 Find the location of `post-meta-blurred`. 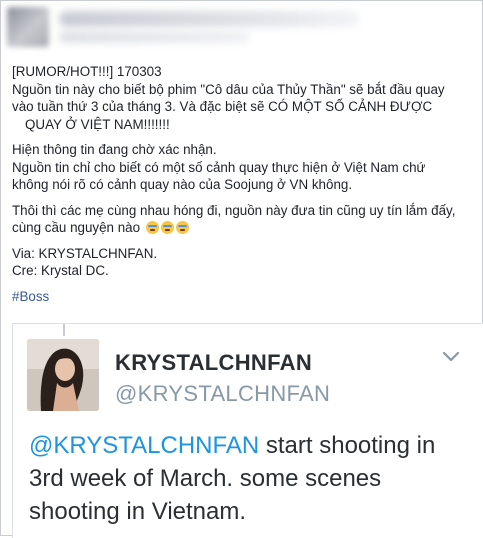

post-meta-blurred is located at coordinates (154, 37).